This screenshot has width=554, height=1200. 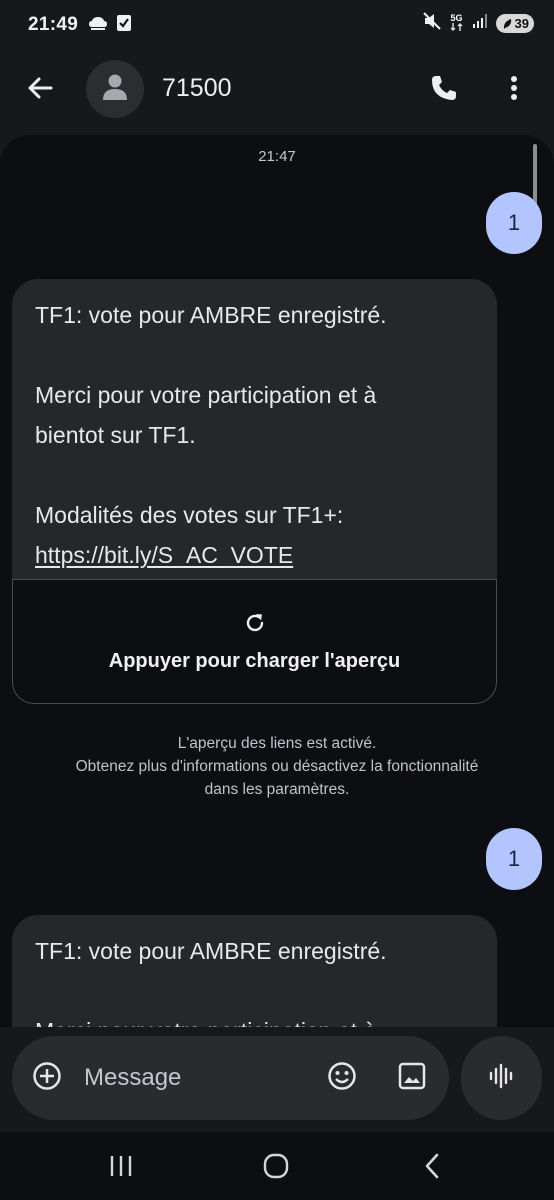 What do you see at coordinates (110, 25) in the screenshot?
I see `status-left-icons` at bounding box center [110, 25].